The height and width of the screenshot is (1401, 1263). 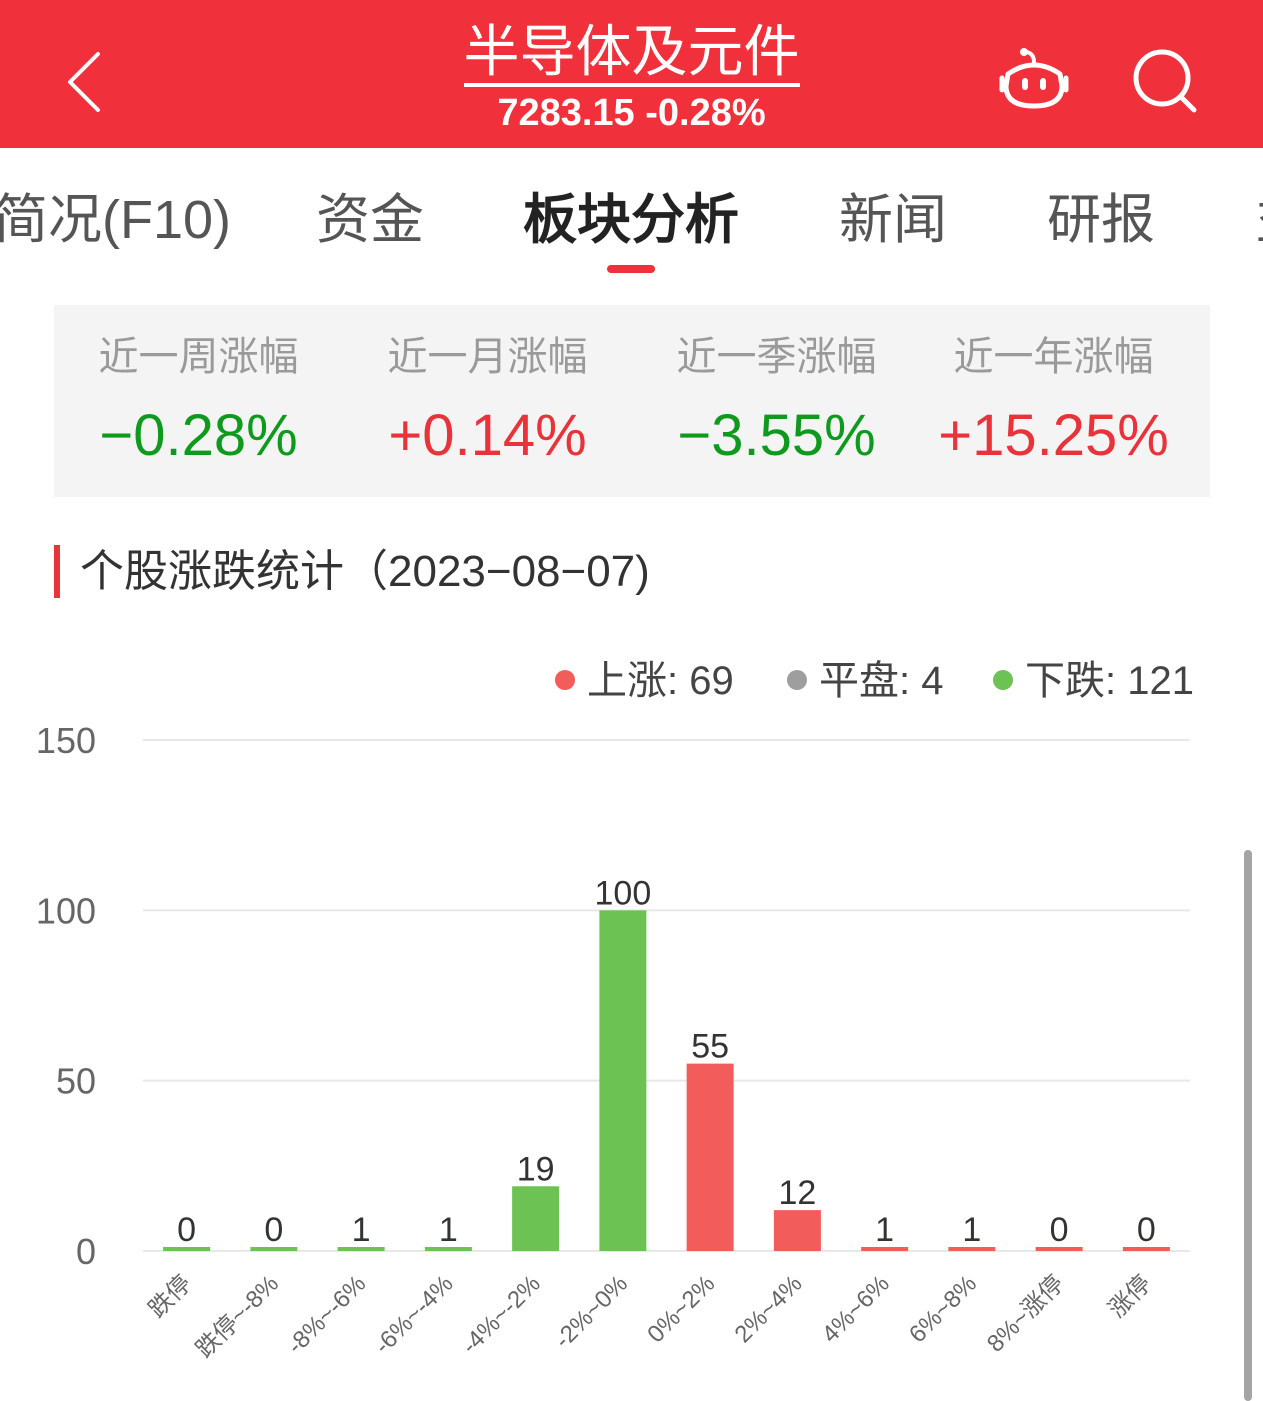 I want to click on x-tick-label: 8%~涨停, so click(x=1025, y=1313).